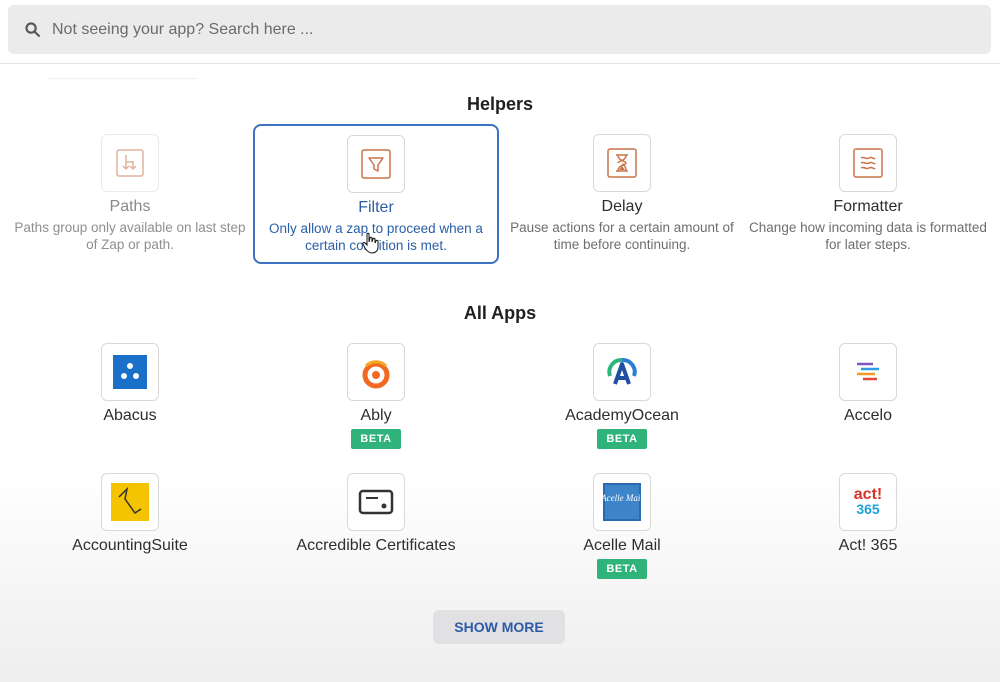 The width and height of the screenshot is (1000, 682). What do you see at coordinates (130, 545) in the screenshot?
I see `app-name: AccountingSuite` at bounding box center [130, 545].